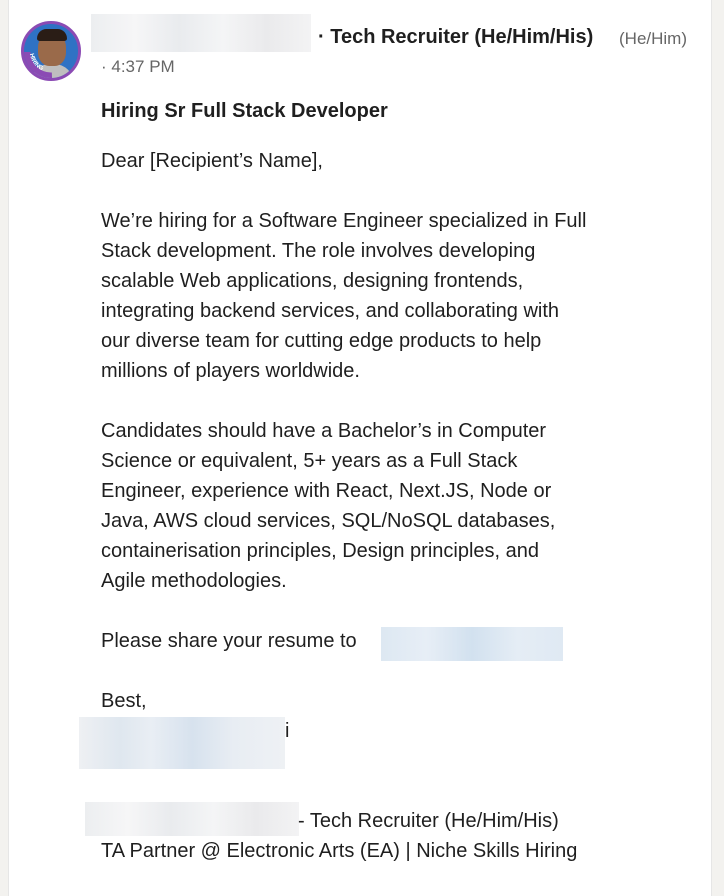  What do you see at coordinates (287, 731) in the screenshot?
I see `signature-name-tail: i` at bounding box center [287, 731].